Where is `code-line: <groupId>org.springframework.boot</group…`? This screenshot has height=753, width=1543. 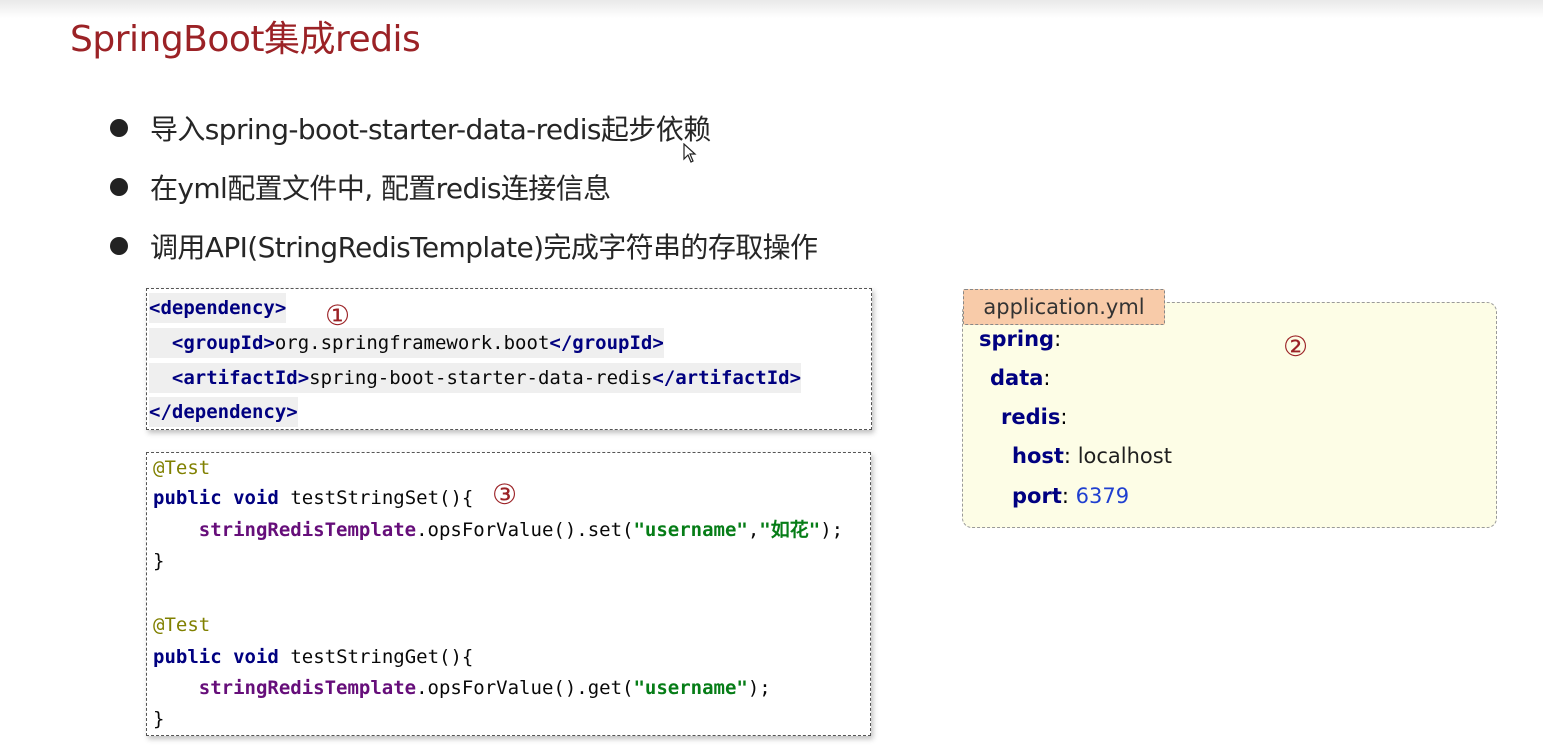
code-line: <groupId>org.springframework.boot</group… is located at coordinates (406, 343).